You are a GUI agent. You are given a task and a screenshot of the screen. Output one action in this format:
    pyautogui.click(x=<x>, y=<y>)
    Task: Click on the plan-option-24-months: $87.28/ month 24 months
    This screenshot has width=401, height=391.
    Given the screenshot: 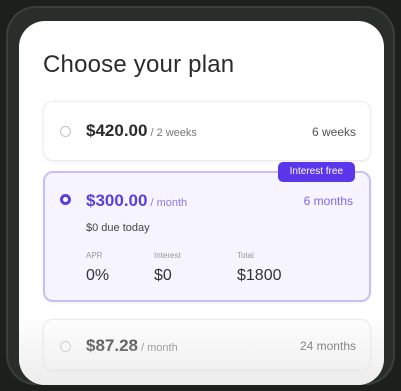 What is the action you would take?
    pyautogui.click(x=207, y=345)
    